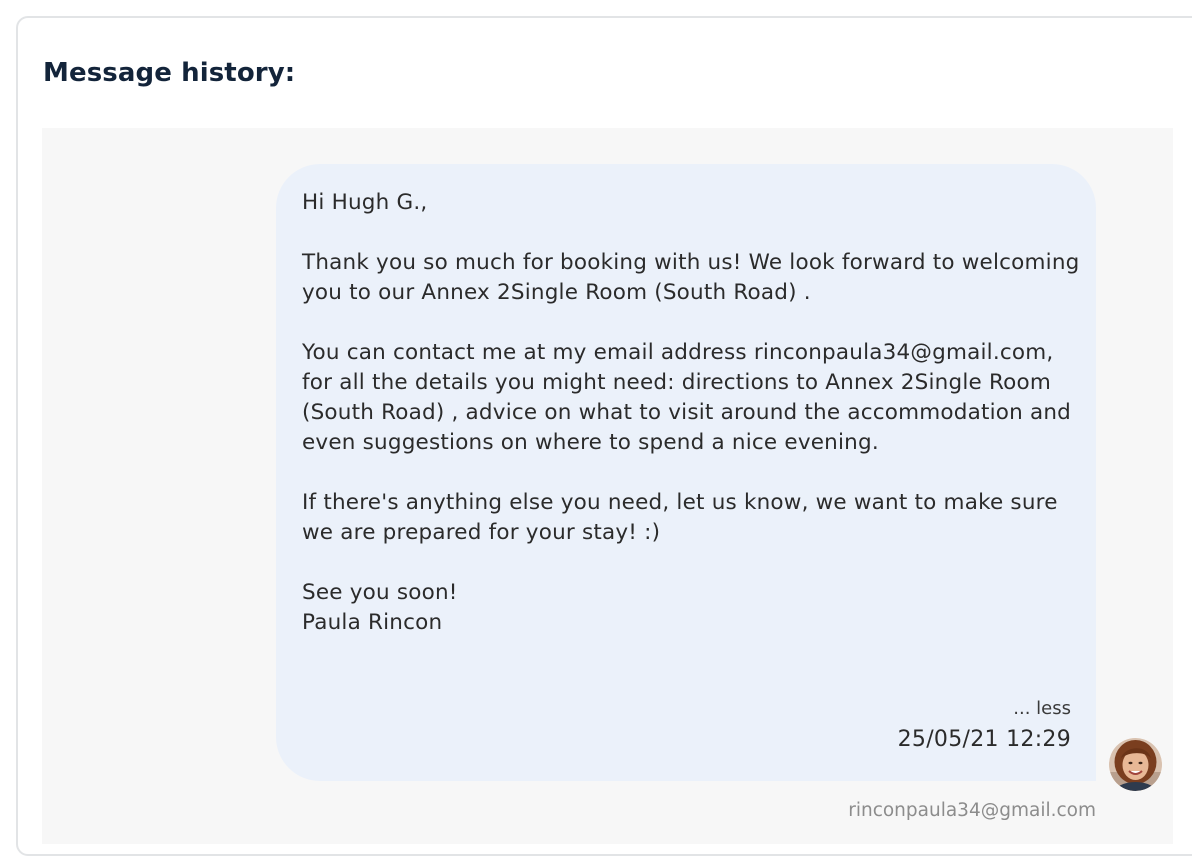 The height and width of the screenshot is (856, 1192). What do you see at coordinates (1042, 709) in the screenshot?
I see `show-less-link: ... less` at bounding box center [1042, 709].